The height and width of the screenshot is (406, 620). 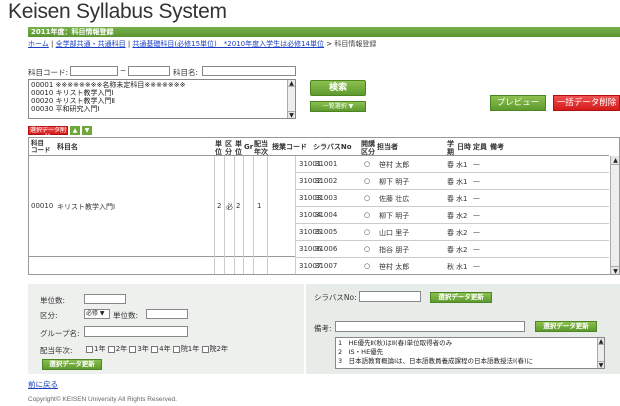 What do you see at coordinates (600, 353) in the screenshot?
I see `notes-list-scrollbar: ▲ ▼` at bounding box center [600, 353].